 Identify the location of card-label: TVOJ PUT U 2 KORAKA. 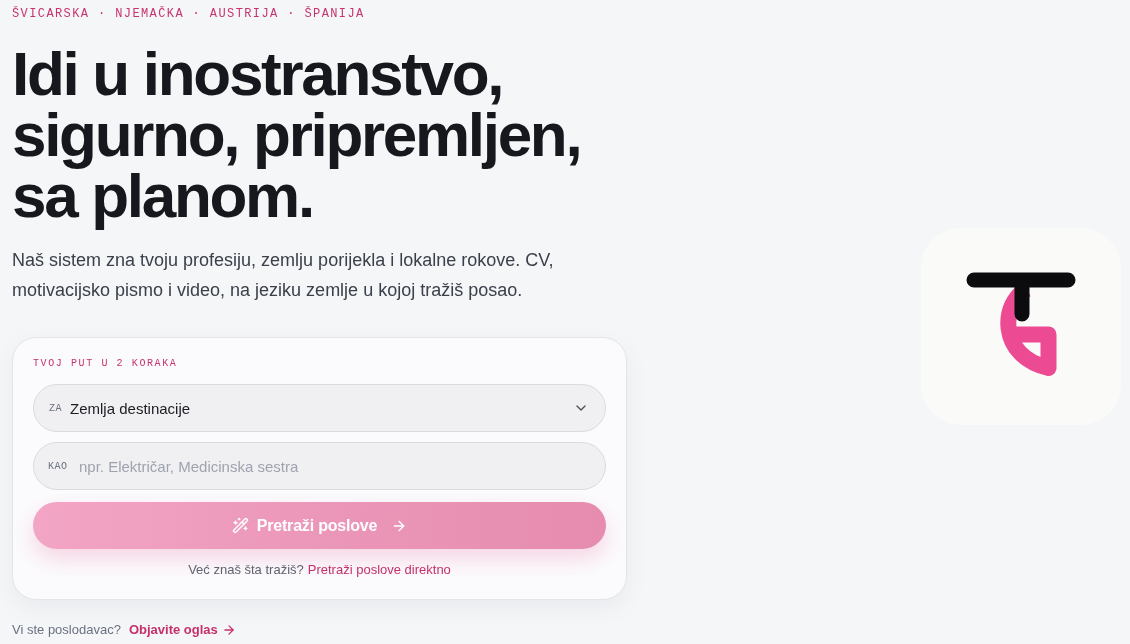
(105, 364).